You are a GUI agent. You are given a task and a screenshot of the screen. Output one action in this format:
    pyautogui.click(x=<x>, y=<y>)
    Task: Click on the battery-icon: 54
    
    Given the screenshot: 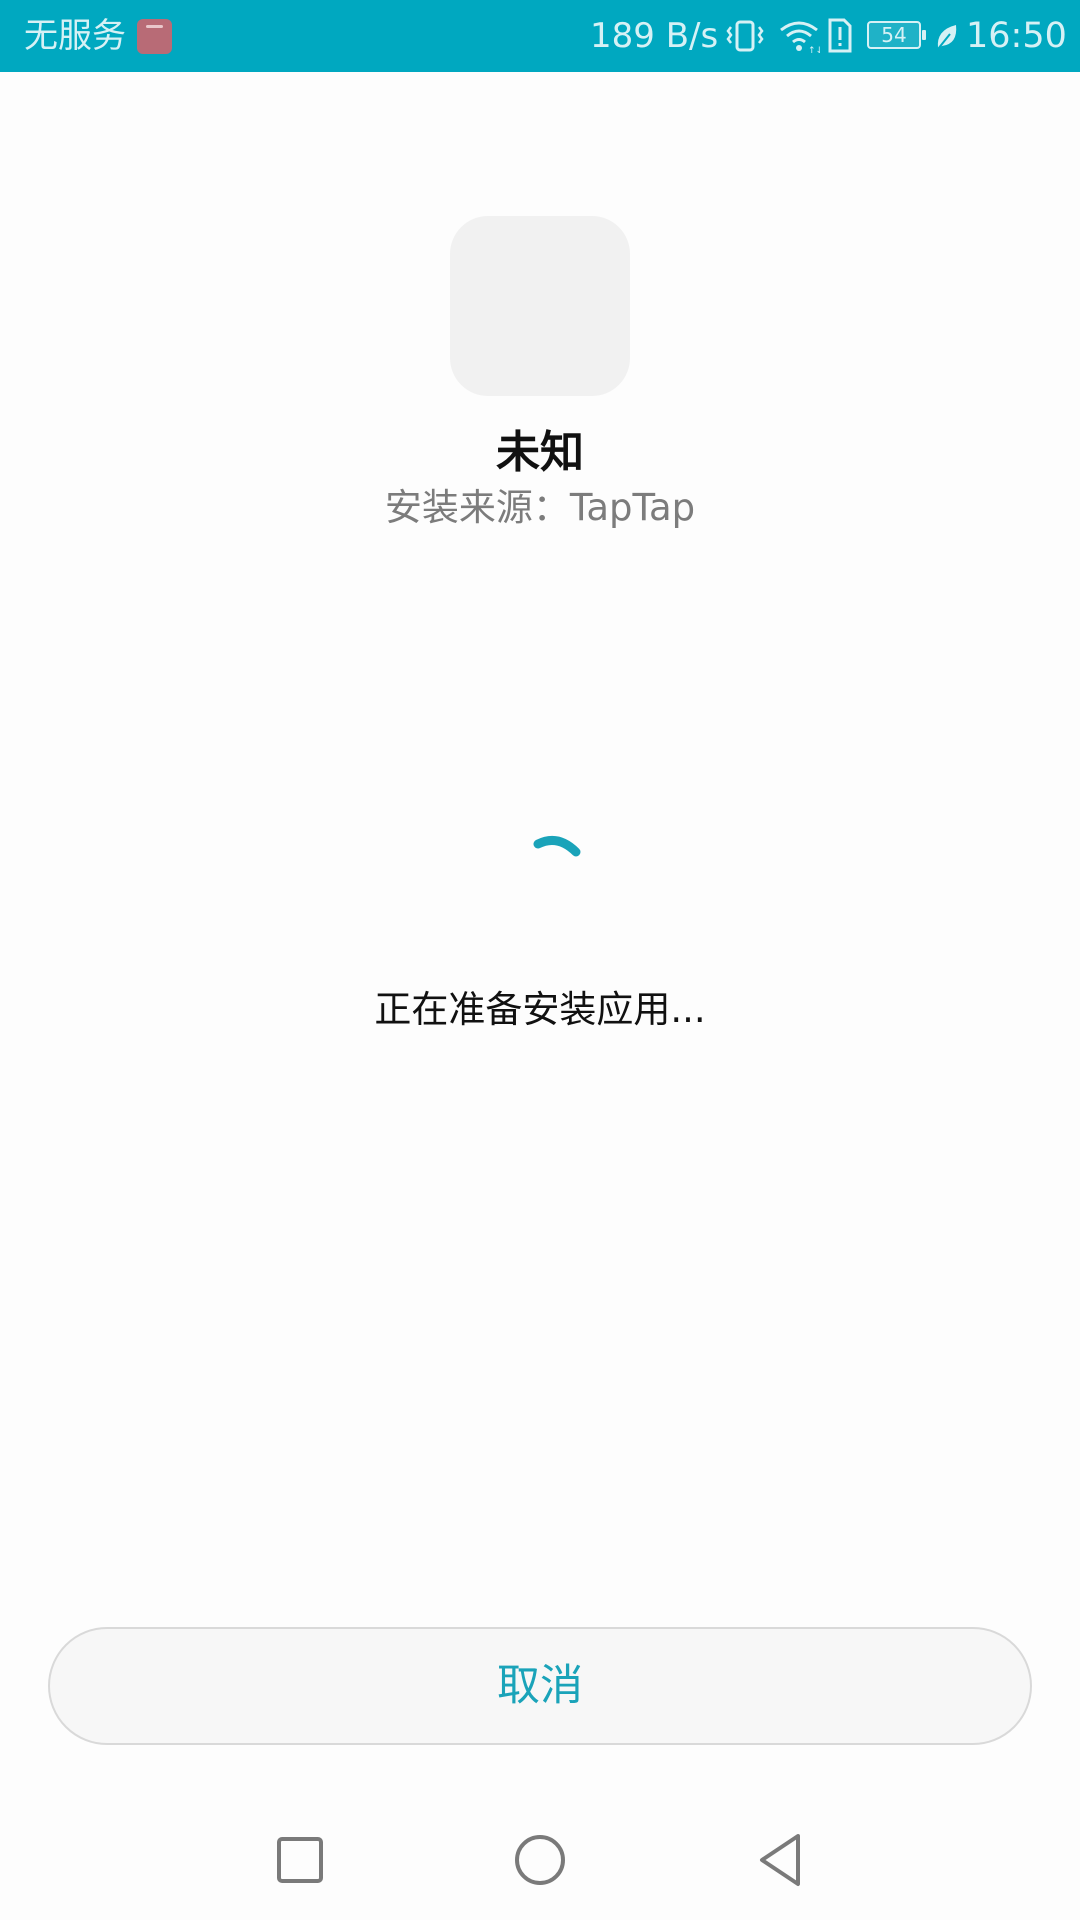 What is the action you would take?
    pyautogui.click(x=896, y=35)
    